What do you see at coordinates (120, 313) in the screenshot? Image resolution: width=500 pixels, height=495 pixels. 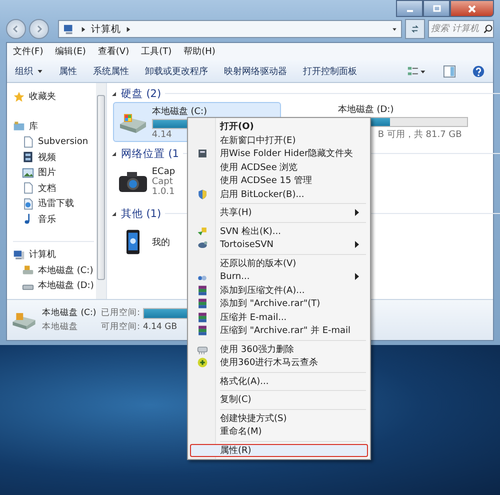 I see `used-space-label: 已用空间:` at bounding box center [120, 313].